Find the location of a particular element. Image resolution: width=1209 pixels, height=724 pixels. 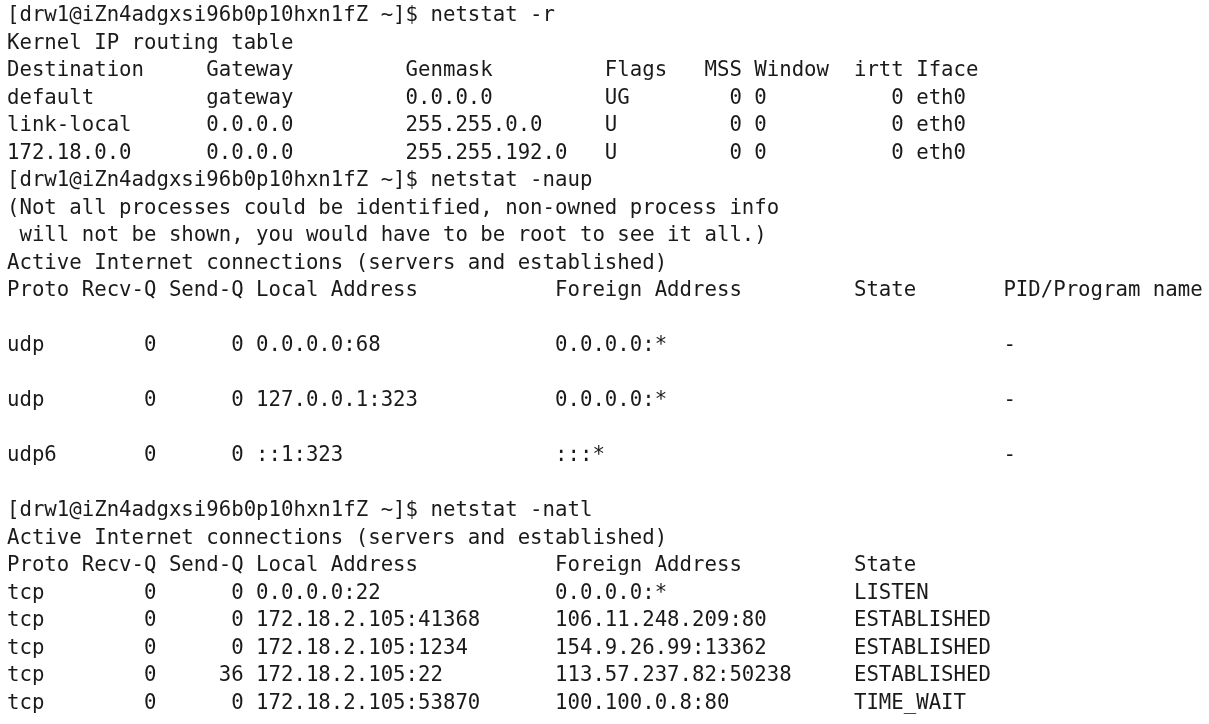

command-text: netstat -r is located at coordinates (493, 14).